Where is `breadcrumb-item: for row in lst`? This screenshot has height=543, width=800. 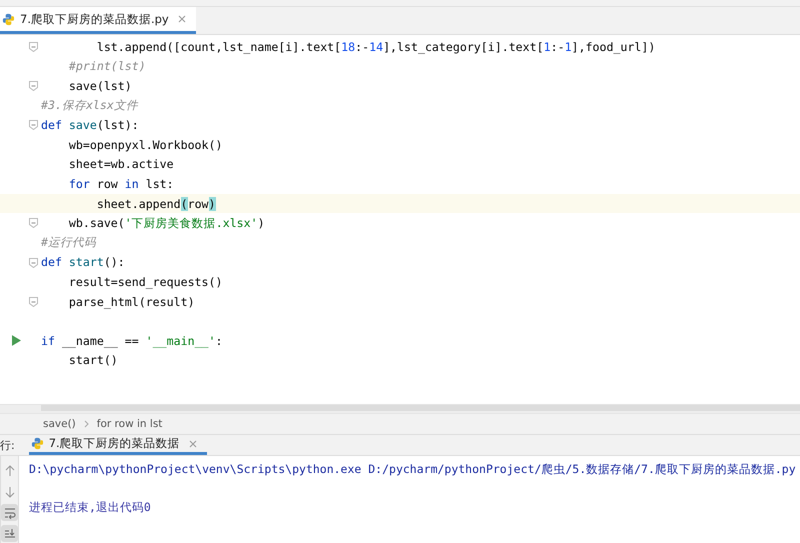
breadcrumb-item: for row in lst is located at coordinates (129, 424).